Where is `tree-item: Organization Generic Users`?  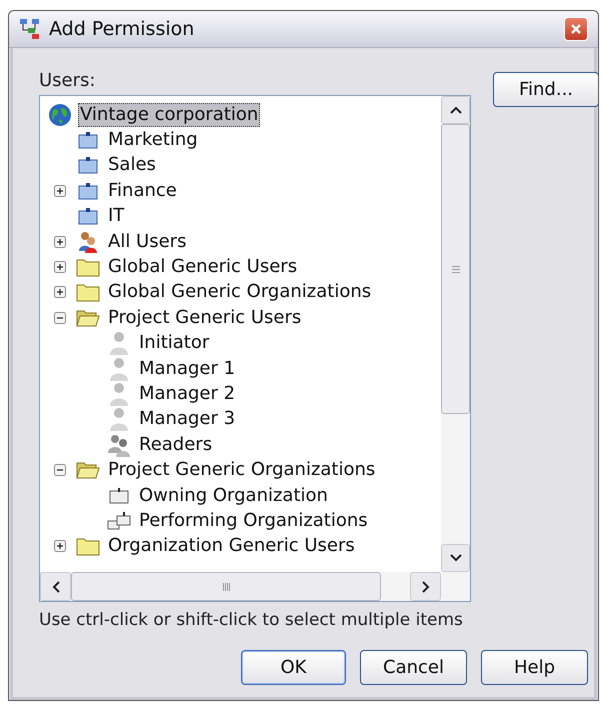
tree-item: Organization Generic Users is located at coordinates (231, 546).